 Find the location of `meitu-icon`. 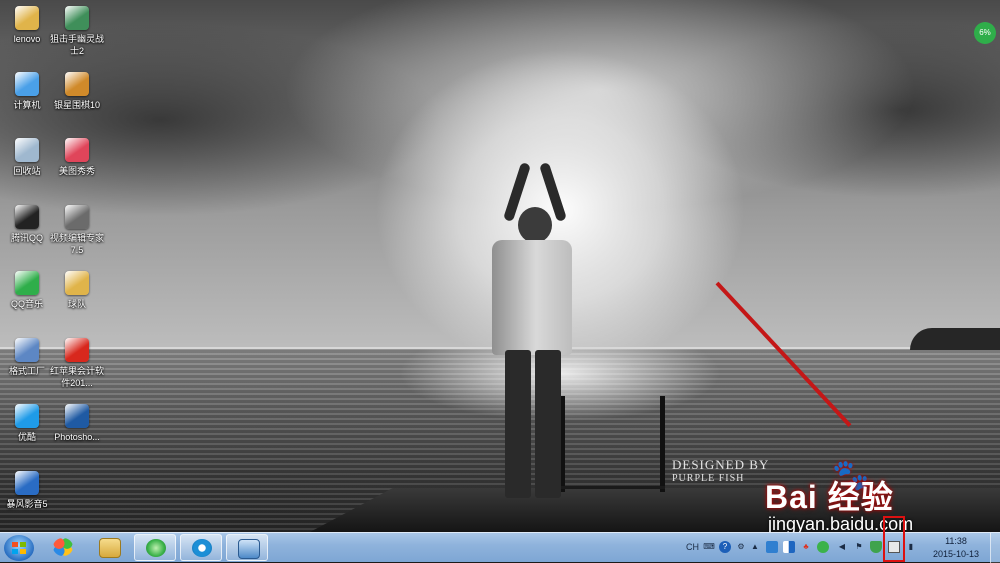

meitu-icon is located at coordinates (77, 150).